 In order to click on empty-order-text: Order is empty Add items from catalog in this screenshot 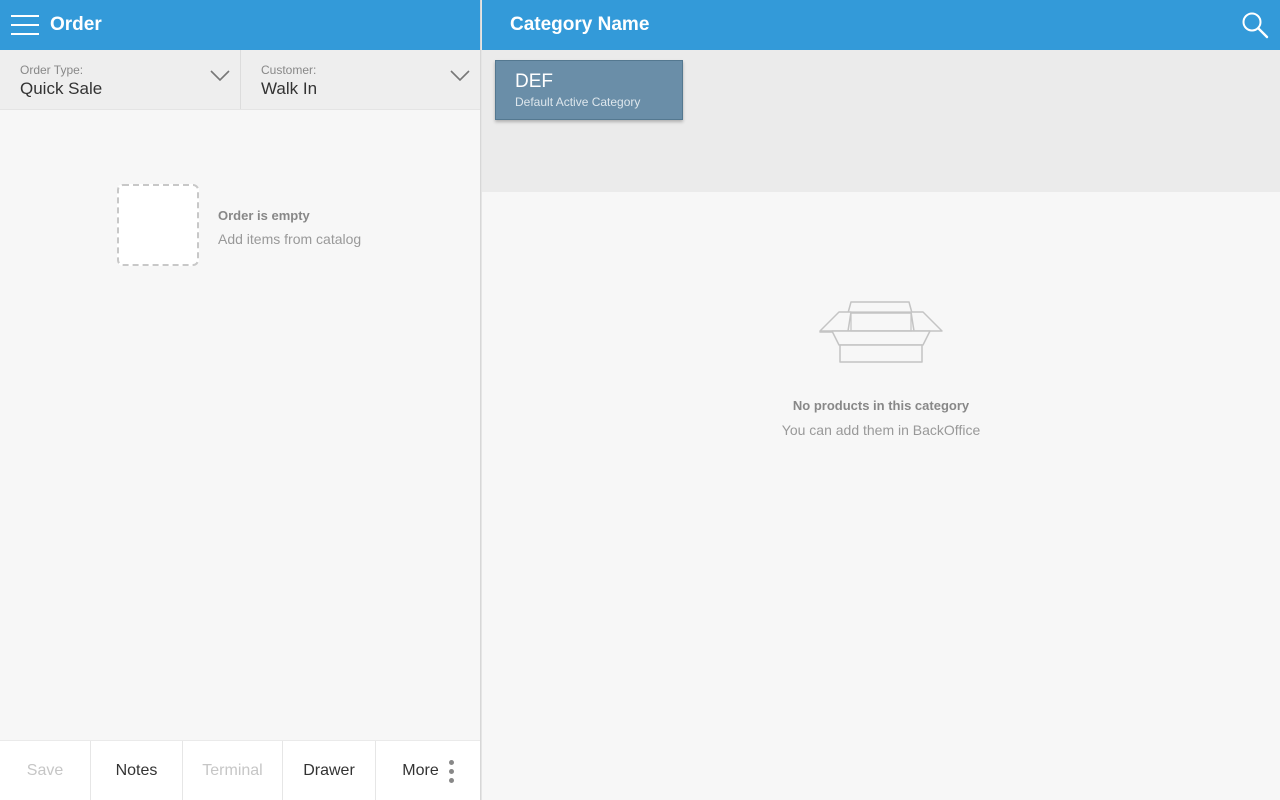, I will do `click(289, 225)`.